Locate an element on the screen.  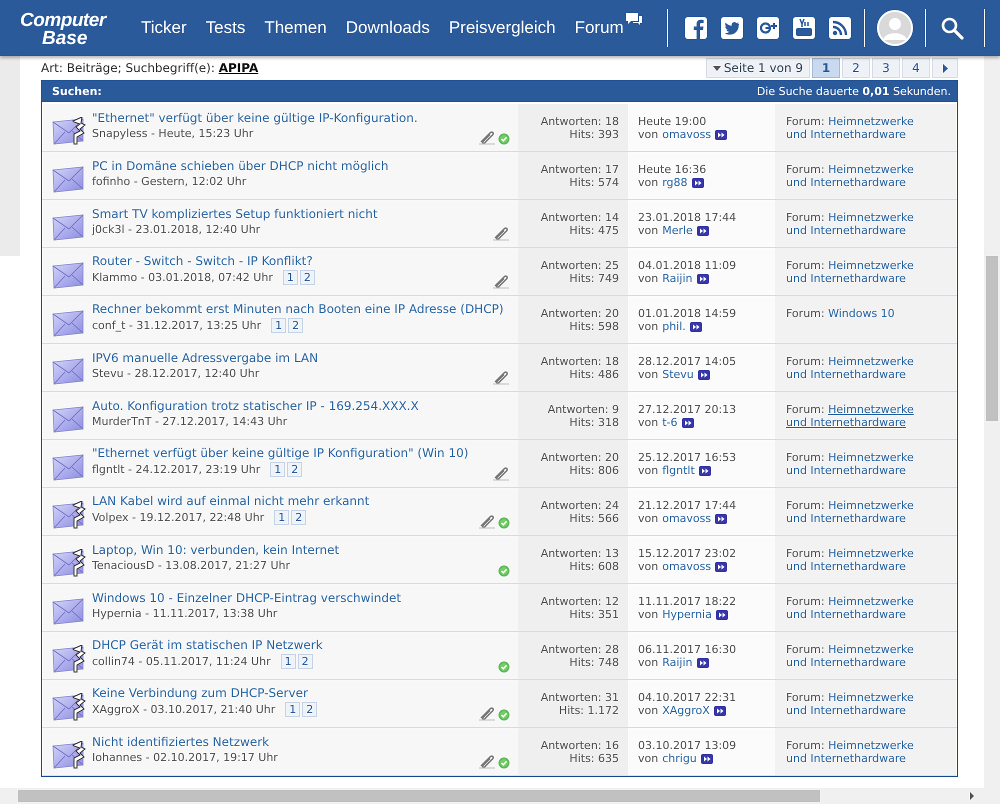
topic-link: Nicht identifiziertes Netzwerk is located at coordinates (189, 742).